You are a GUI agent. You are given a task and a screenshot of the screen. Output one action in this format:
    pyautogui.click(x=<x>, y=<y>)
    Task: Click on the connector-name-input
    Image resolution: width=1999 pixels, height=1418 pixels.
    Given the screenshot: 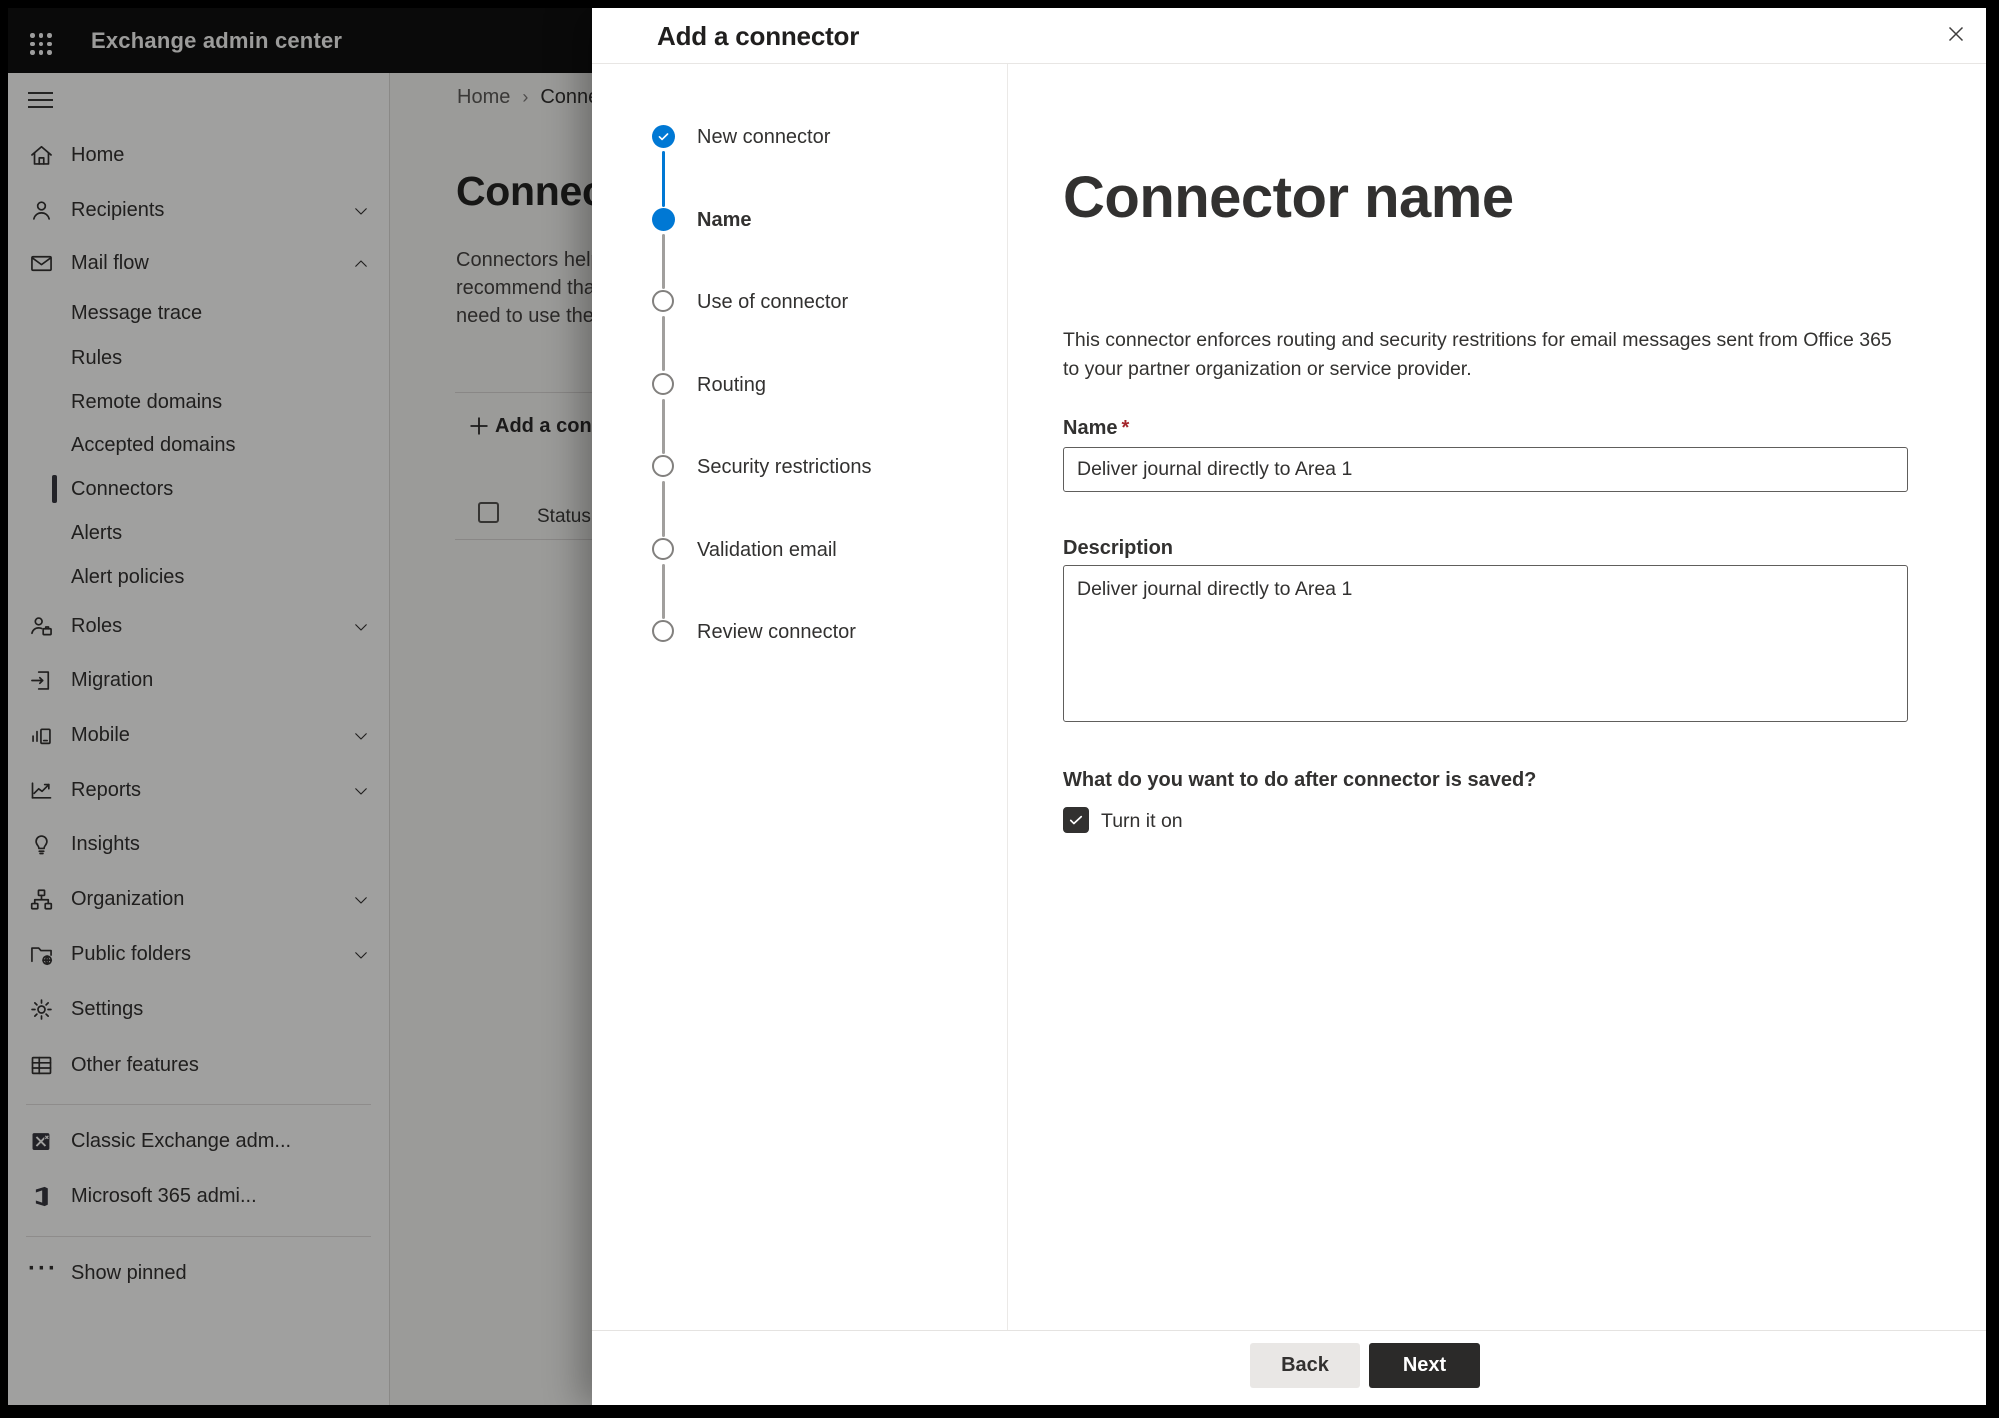 What is the action you would take?
    pyautogui.click(x=1485, y=469)
    